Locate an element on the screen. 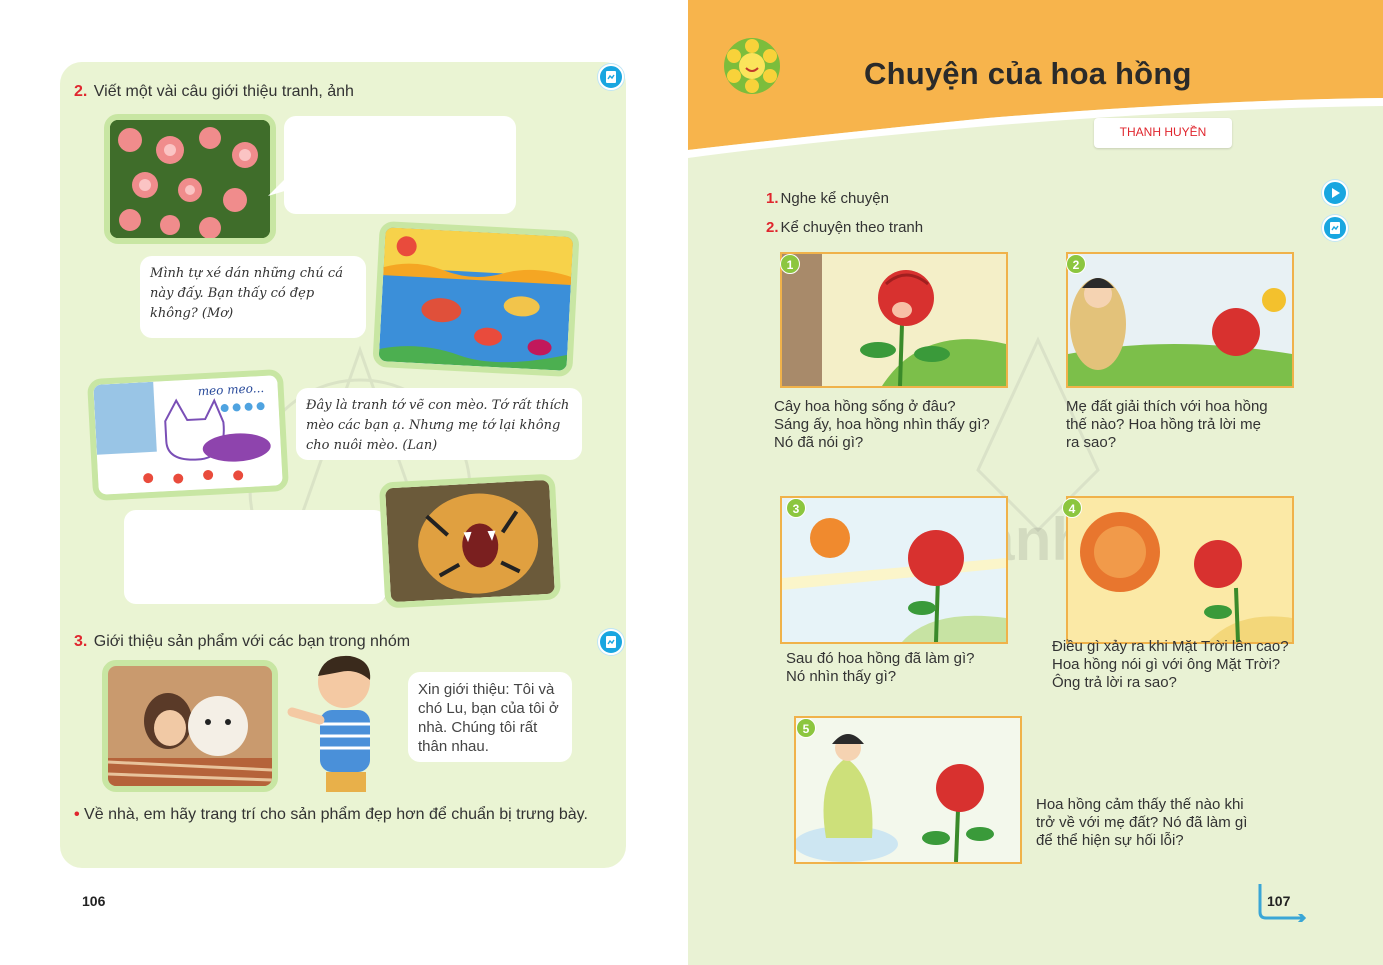 The width and height of the screenshot is (1383, 965). picture-4-number: 4 is located at coordinates (1072, 508).